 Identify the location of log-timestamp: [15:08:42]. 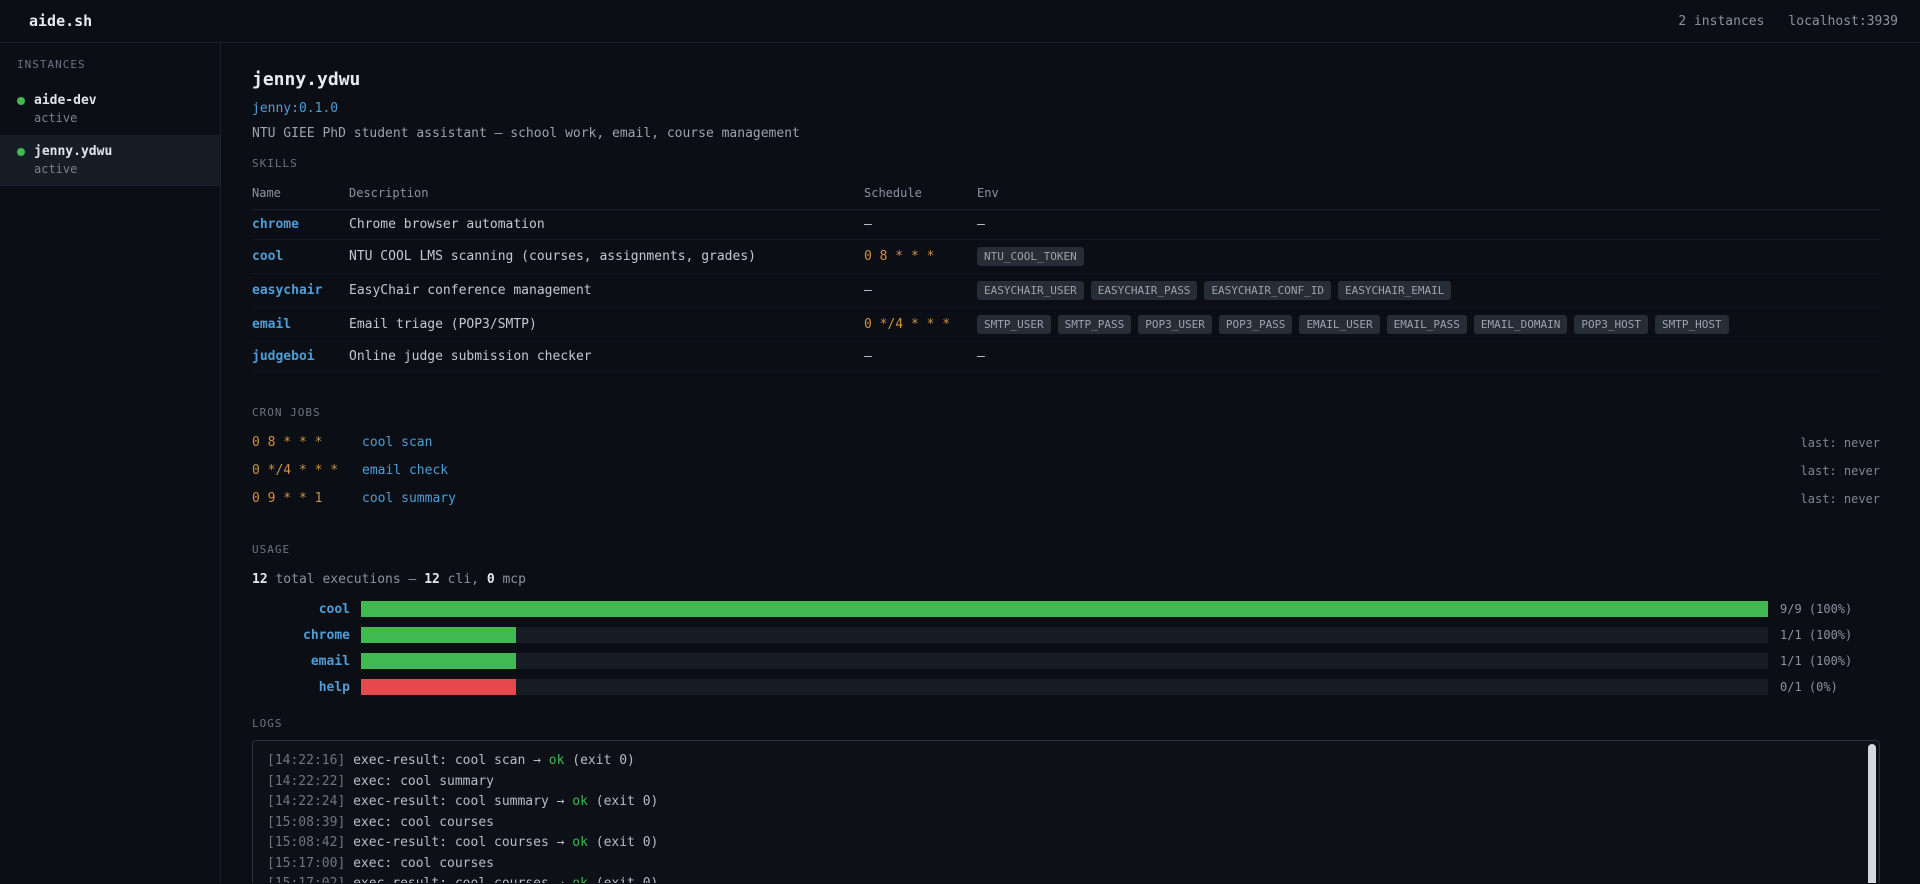
(306, 842).